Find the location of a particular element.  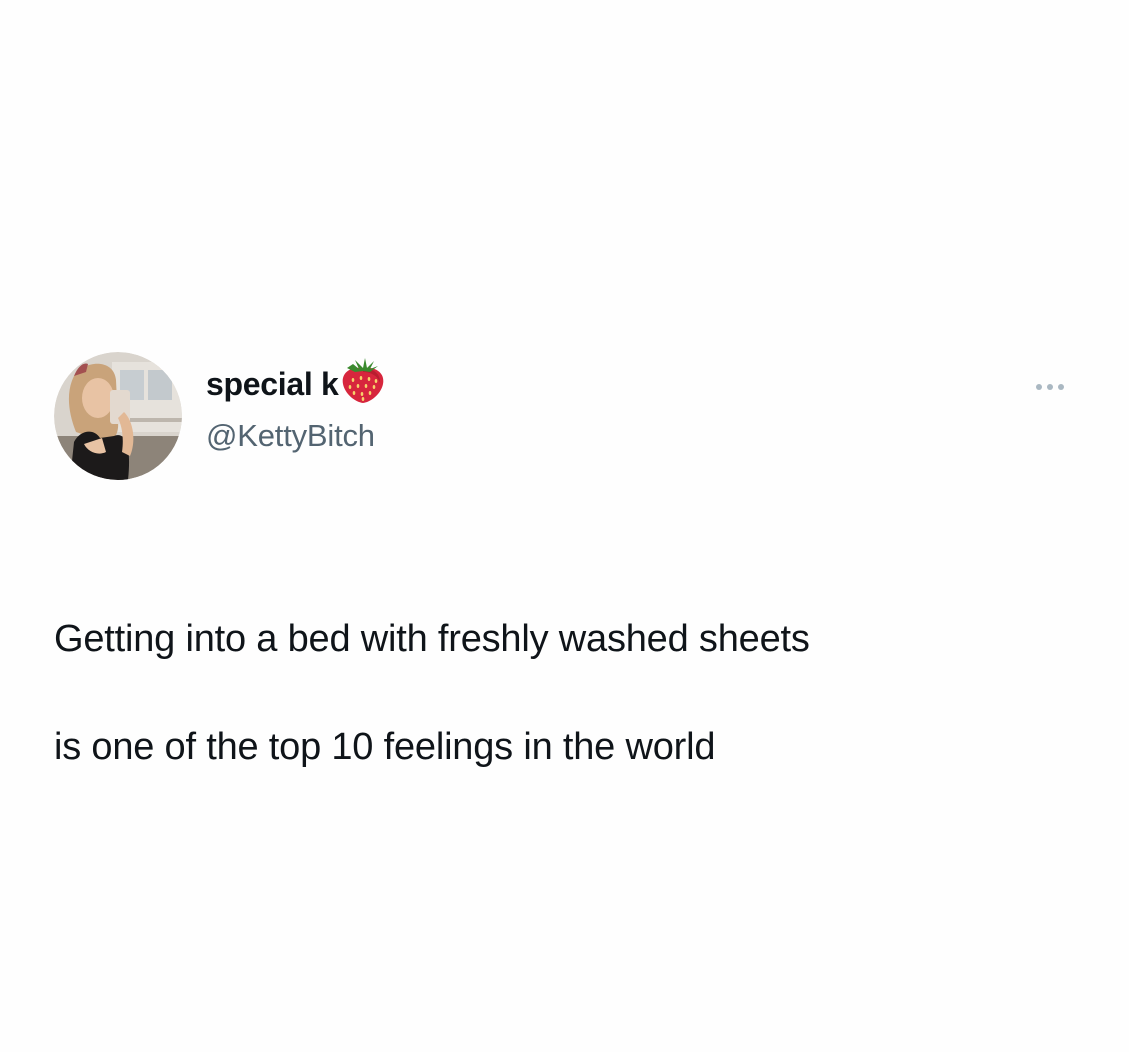

more-horizontal-icon is located at coordinates (1050, 387).